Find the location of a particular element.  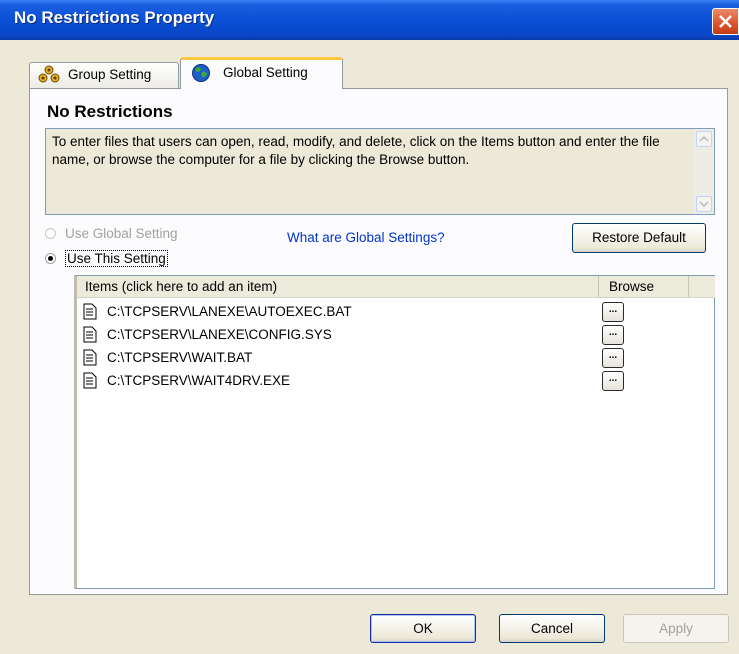

tab-group-setting: Group Setting is located at coordinates (104, 75).